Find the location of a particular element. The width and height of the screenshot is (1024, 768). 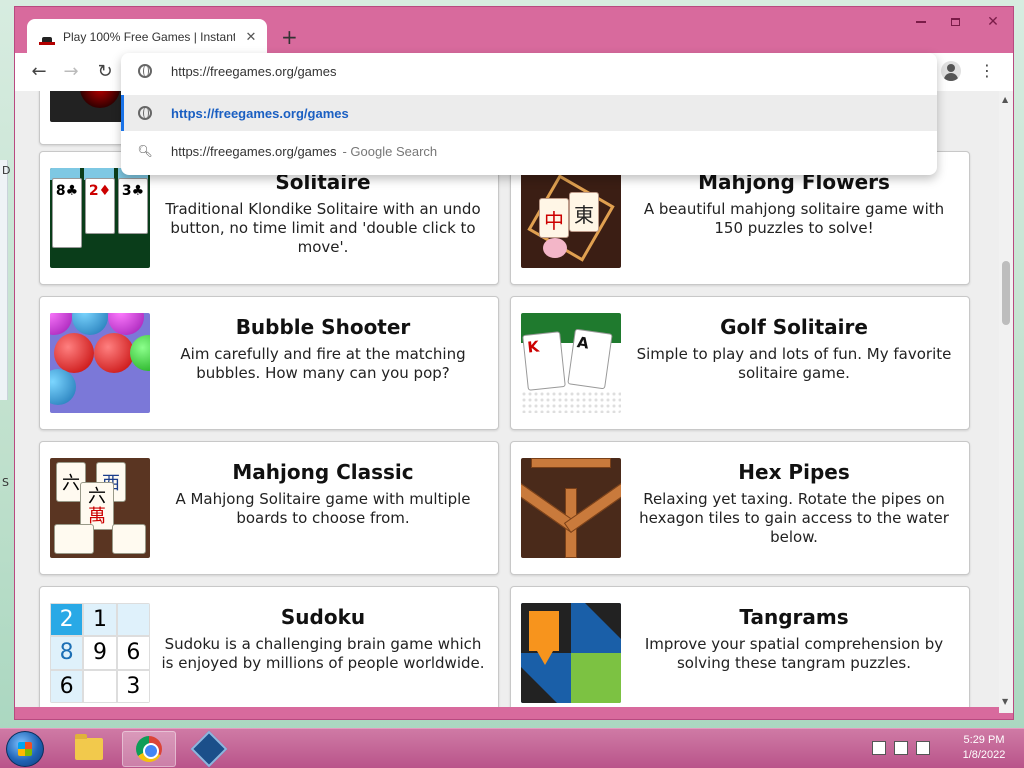

suggestion-query: https://freegames.org/games is located at coordinates (254, 151).